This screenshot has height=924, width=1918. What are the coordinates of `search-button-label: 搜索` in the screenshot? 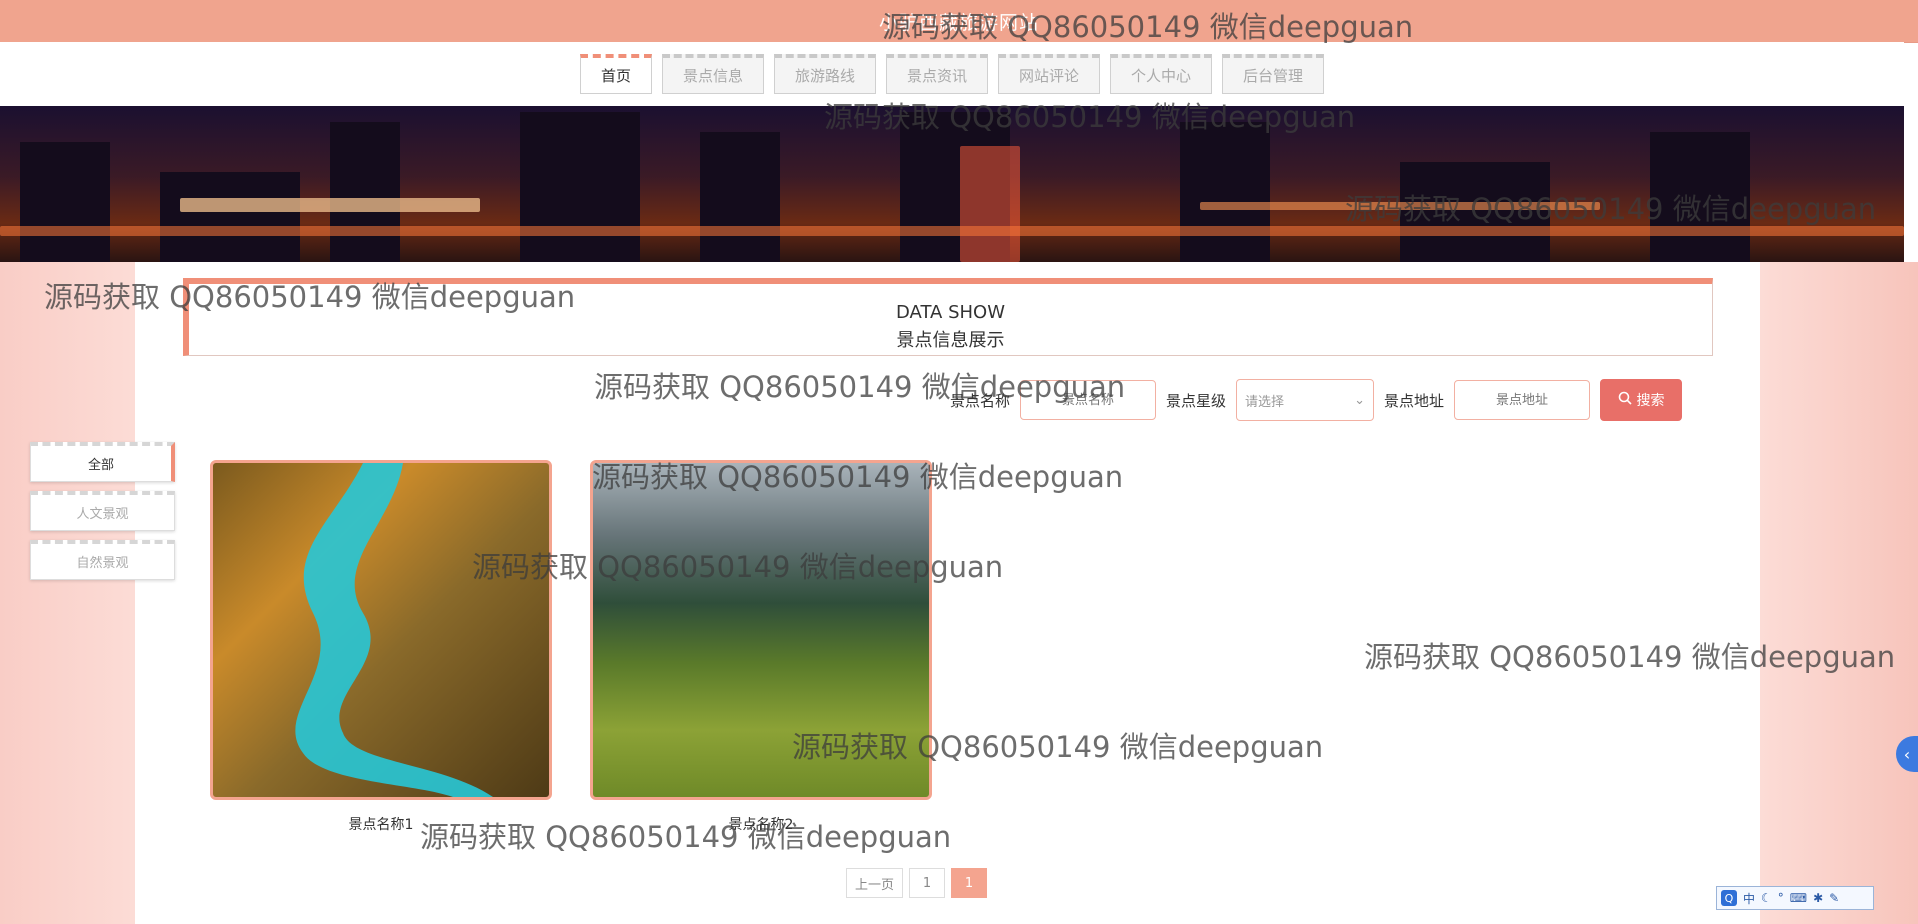 It's located at (1650, 401).